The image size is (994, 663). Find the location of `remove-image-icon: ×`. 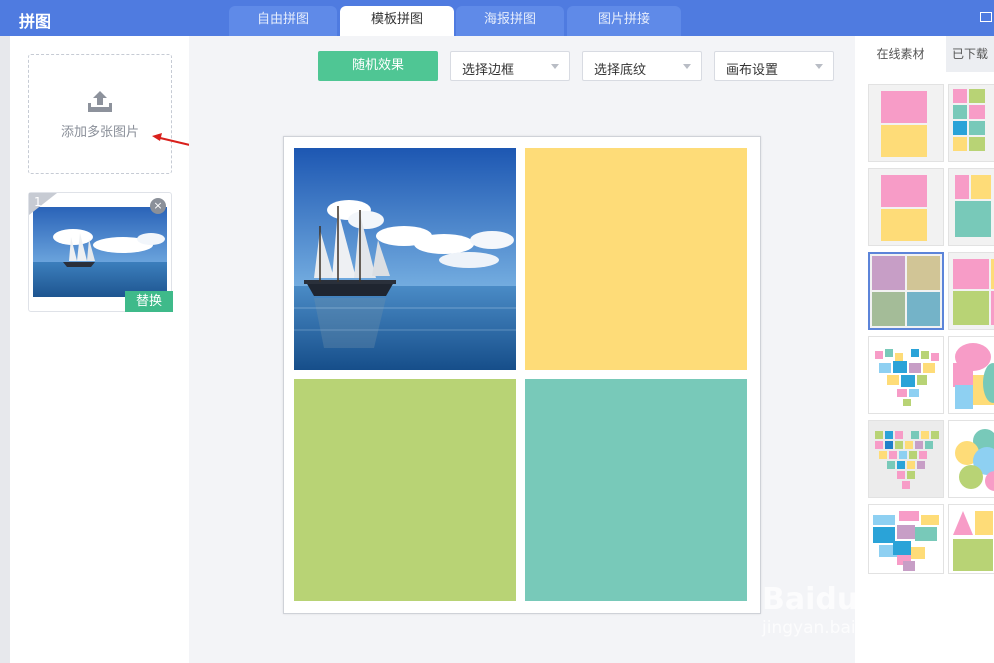

remove-image-icon: × is located at coordinates (158, 206).